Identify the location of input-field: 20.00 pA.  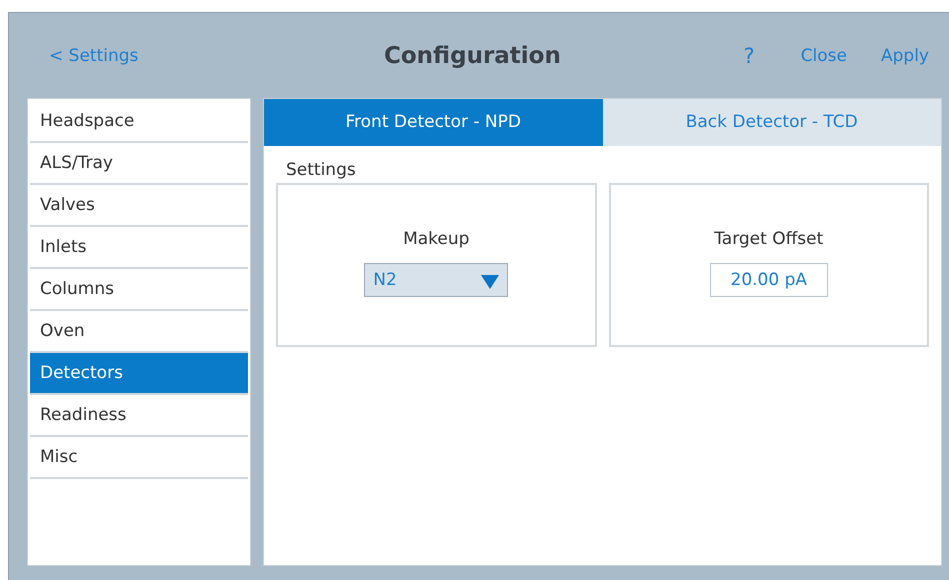
(769, 280).